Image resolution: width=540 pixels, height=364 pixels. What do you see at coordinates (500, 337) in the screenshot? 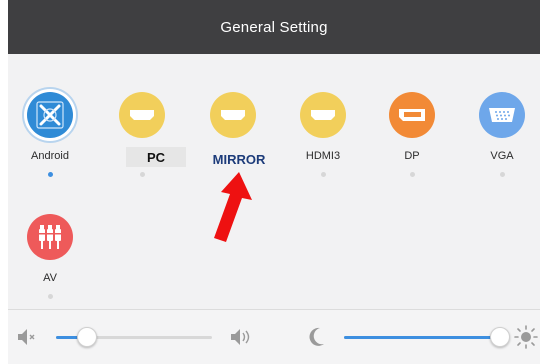
I see `brightness-slider-thumb` at bounding box center [500, 337].